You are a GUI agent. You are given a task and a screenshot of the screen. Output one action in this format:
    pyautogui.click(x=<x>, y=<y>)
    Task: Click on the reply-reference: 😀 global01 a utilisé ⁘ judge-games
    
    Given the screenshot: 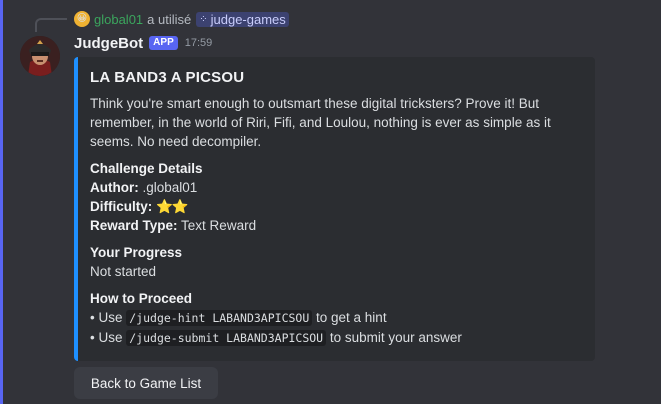 What is the action you would take?
    pyautogui.click(x=166, y=19)
    